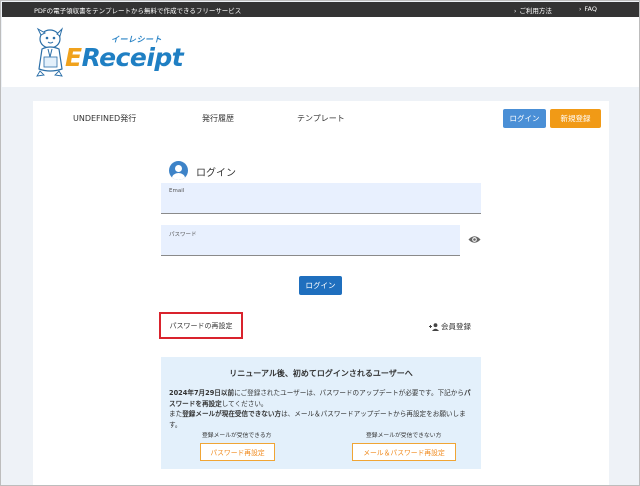 The height and width of the screenshot is (486, 640). Describe the element at coordinates (237, 452) in the screenshot. I see `password-reset-button: パスワード再設定` at that location.